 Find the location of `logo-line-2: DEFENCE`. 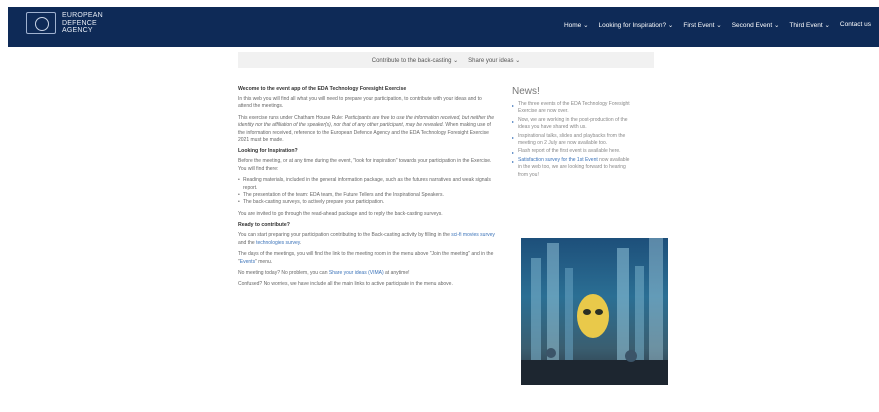

logo-line-2: DEFENCE is located at coordinates (79, 23).